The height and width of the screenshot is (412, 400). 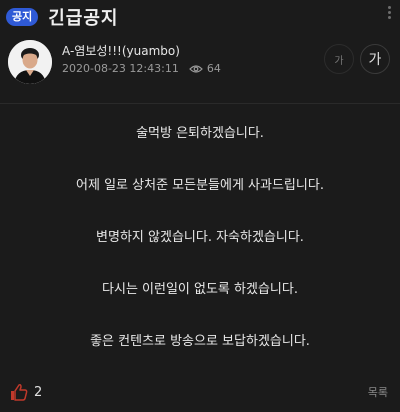 What do you see at coordinates (19, 392) in the screenshot?
I see `thumbs-up-icon` at bounding box center [19, 392].